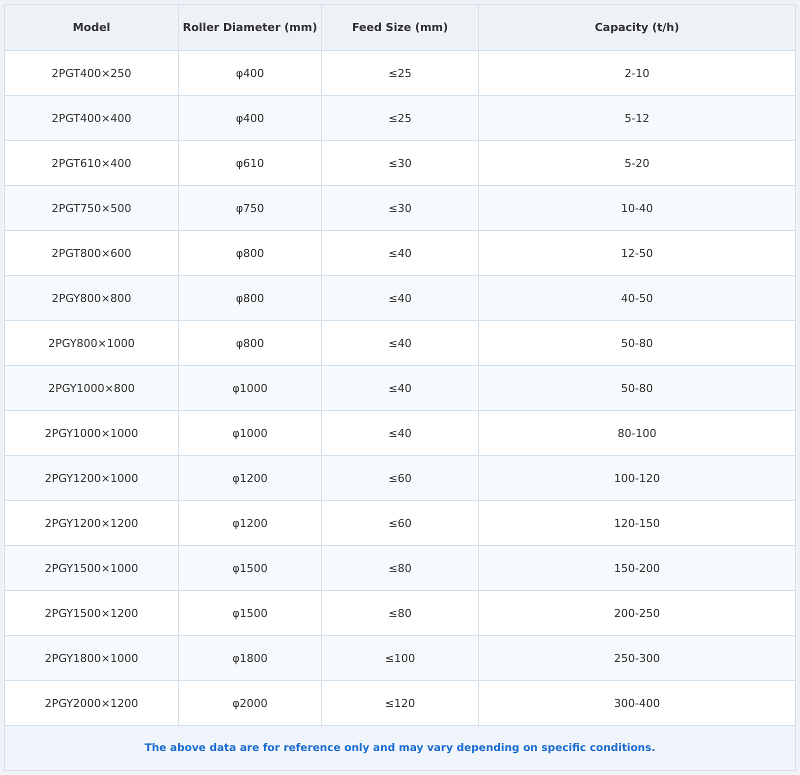 The image size is (800, 775). What do you see at coordinates (637, 298) in the screenshot?
I see `table-cell: 40-50` at bounding box center [637, 298].